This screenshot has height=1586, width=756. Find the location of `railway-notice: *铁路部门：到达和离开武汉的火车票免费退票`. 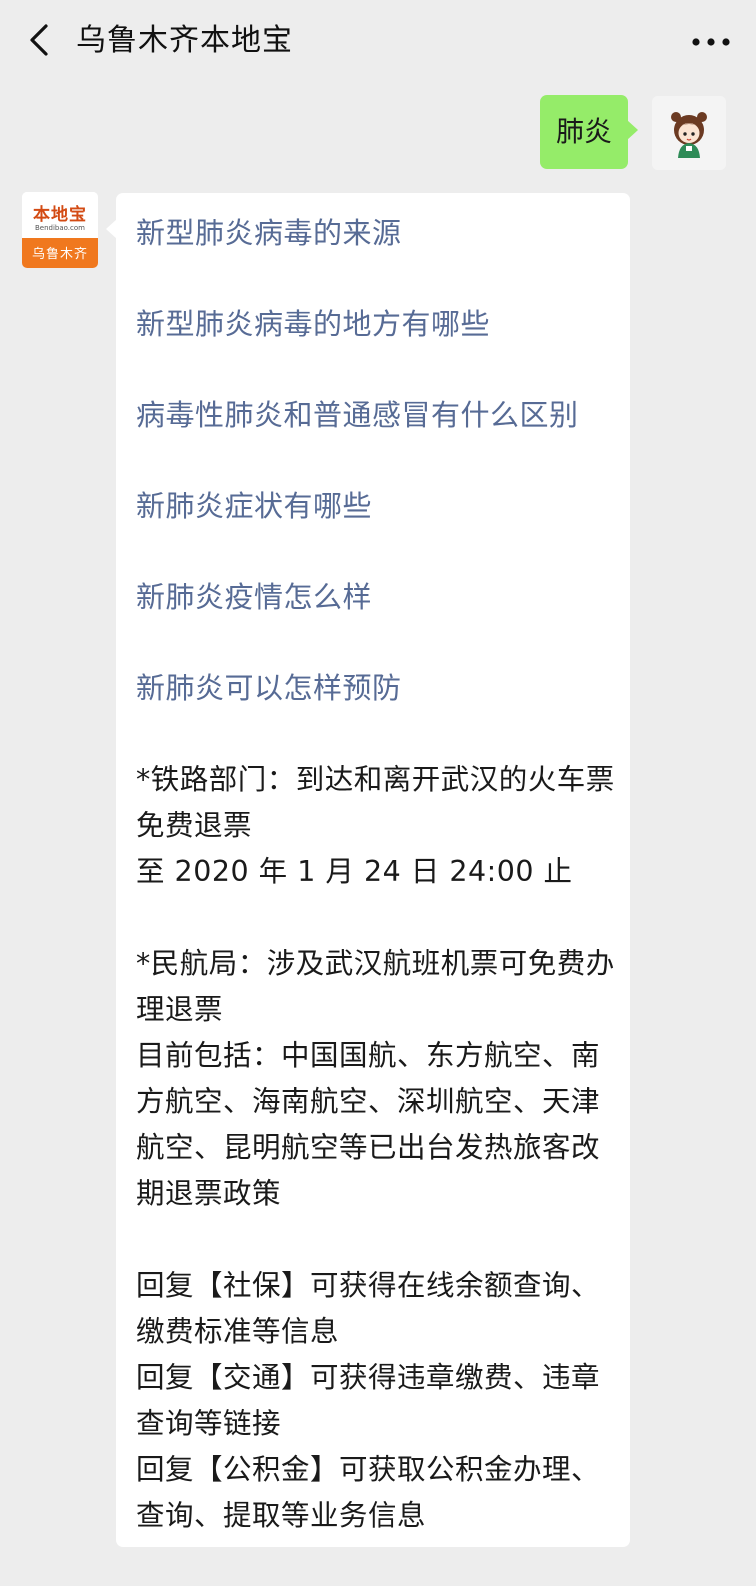

railway-notice: *铁路部门：到达和离开武汉的火车票免费退票 is located at coordinates (375, 802).